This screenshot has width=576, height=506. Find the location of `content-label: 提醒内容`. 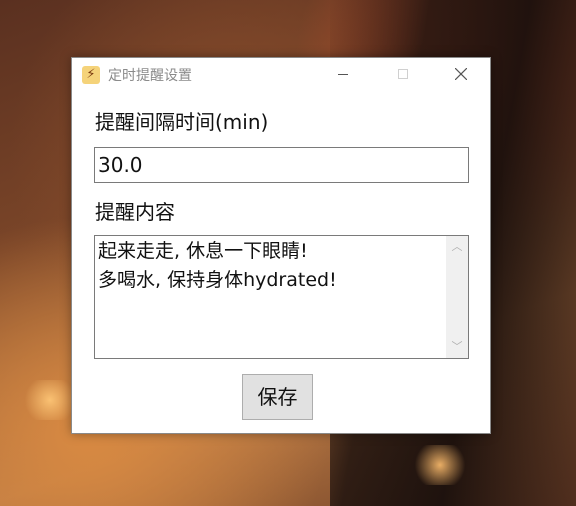

content-label: 提醒内容 is located at coordinates (135, 212).